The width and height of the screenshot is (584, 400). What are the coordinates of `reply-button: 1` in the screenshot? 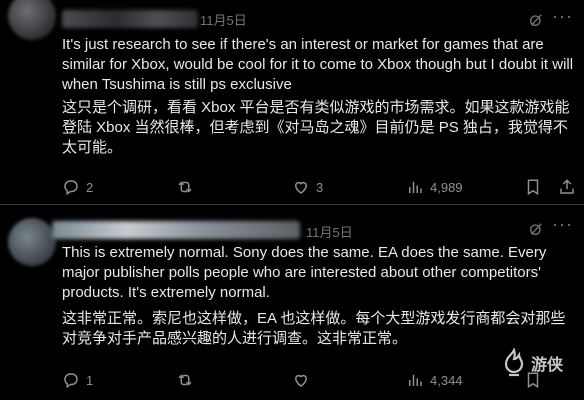 It's located at (77, 380).